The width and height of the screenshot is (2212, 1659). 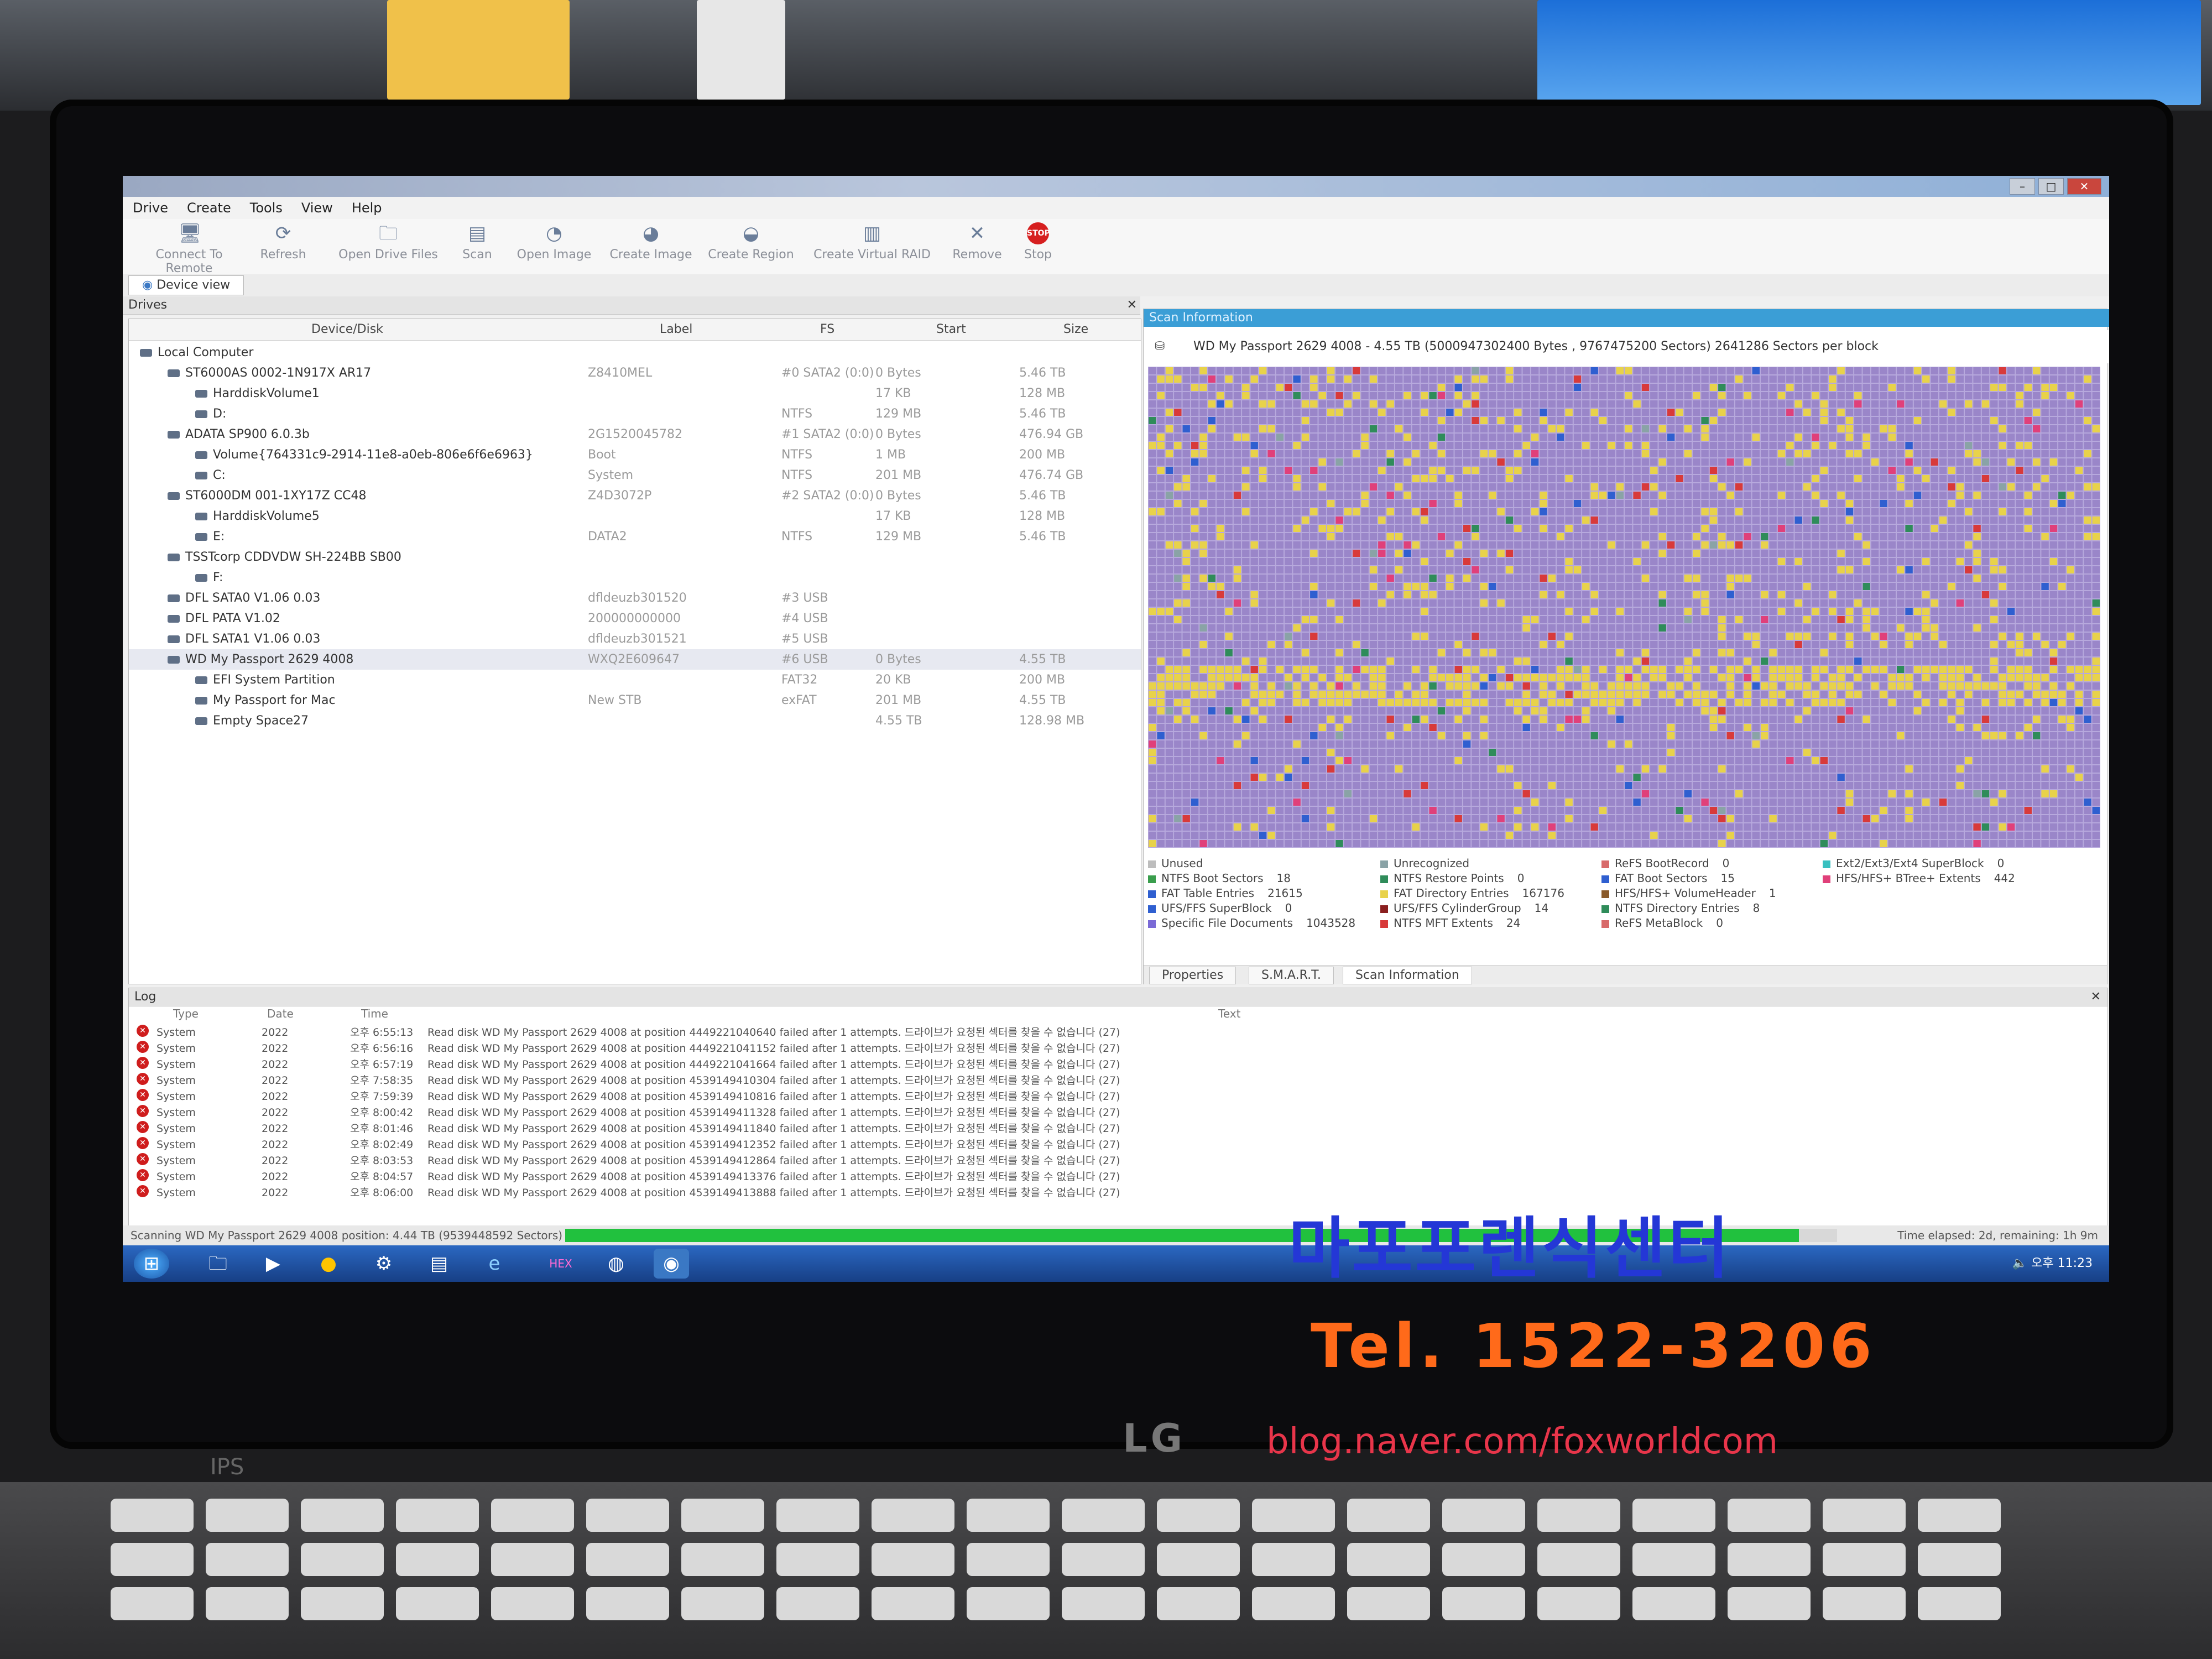 What do you see at coordinates (635, 557) in the screenshot?
I see `drive-row: TSSTcorp CDDVDW SH-224BB SB00` at bounding box center [635, 557].